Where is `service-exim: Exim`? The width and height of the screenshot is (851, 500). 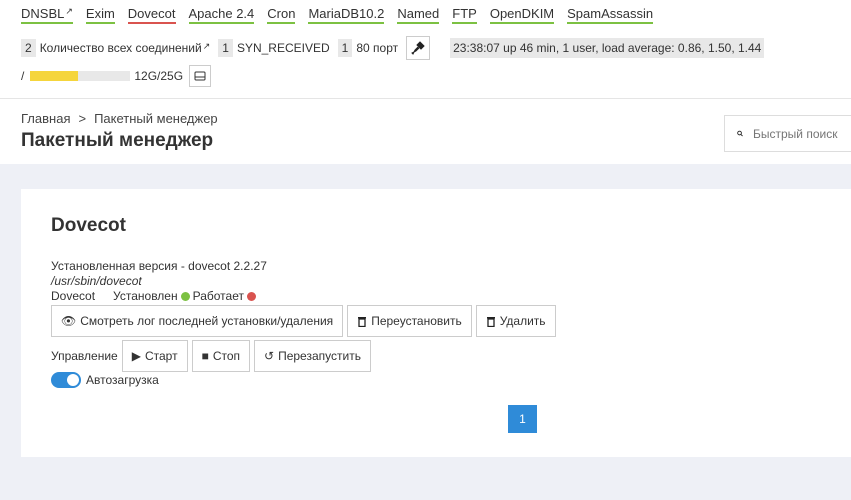 service-exim: Exim is located at coordinates (100, 15).